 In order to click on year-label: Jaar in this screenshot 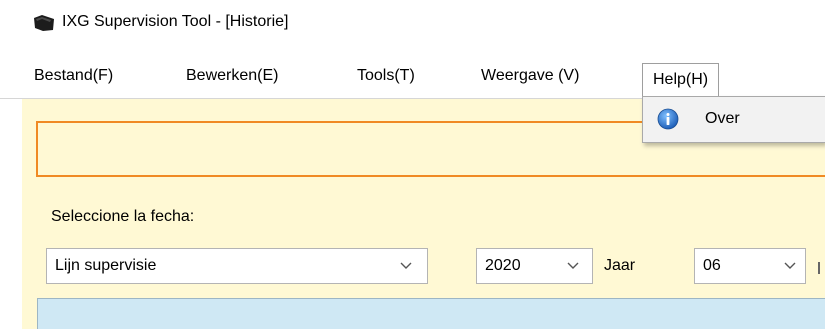, I will do `click(620, 265)`.